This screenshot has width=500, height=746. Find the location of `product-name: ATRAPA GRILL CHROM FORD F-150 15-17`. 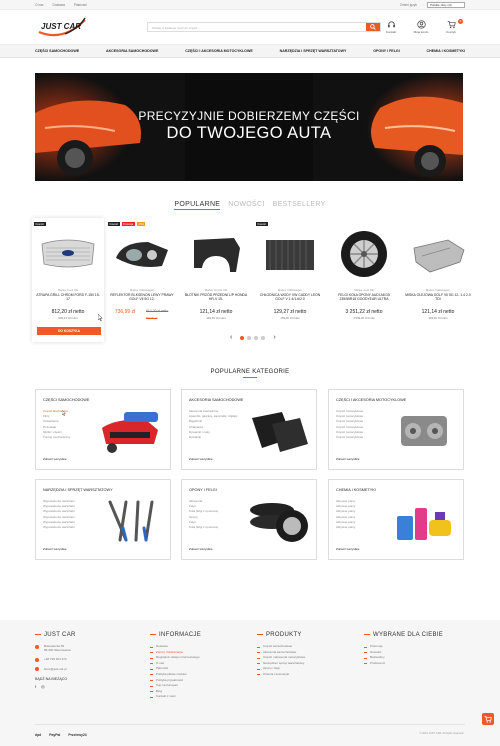

product-name: ATRAPA GRILL CHROM FORD F-150 15-17 is located at coordinates (68, 297).